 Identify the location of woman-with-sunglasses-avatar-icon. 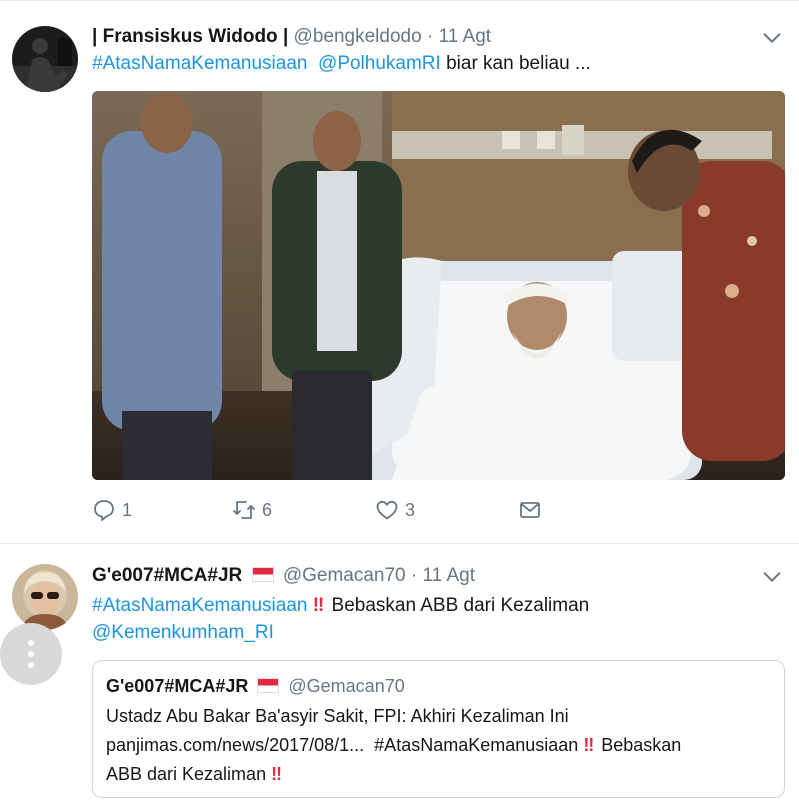
(45, 597).